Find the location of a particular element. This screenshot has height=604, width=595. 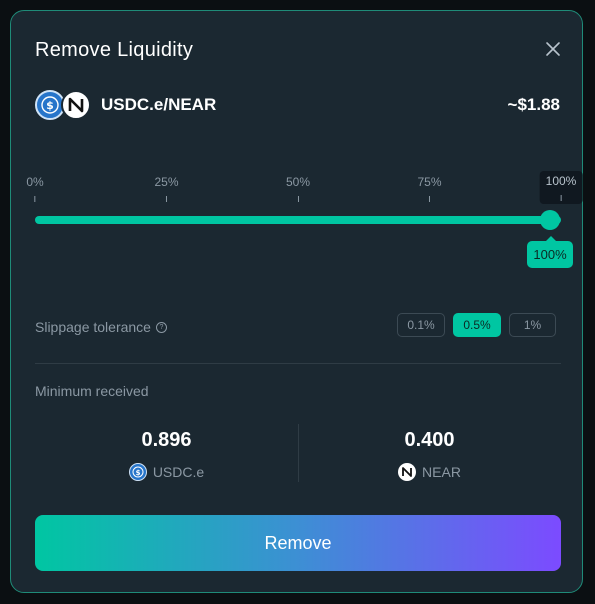

divider is located at coordinates (298, 363).